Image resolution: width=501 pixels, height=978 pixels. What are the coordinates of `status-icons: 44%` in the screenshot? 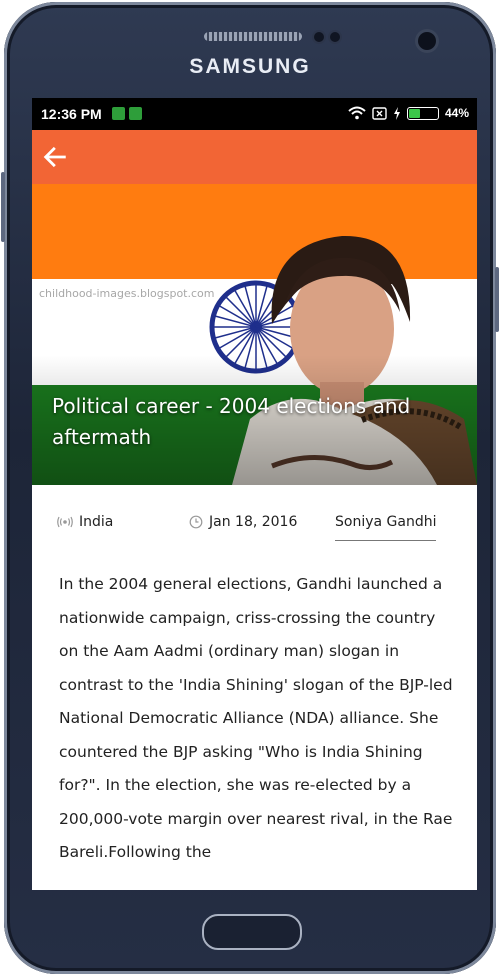 It's located at (408, 113).